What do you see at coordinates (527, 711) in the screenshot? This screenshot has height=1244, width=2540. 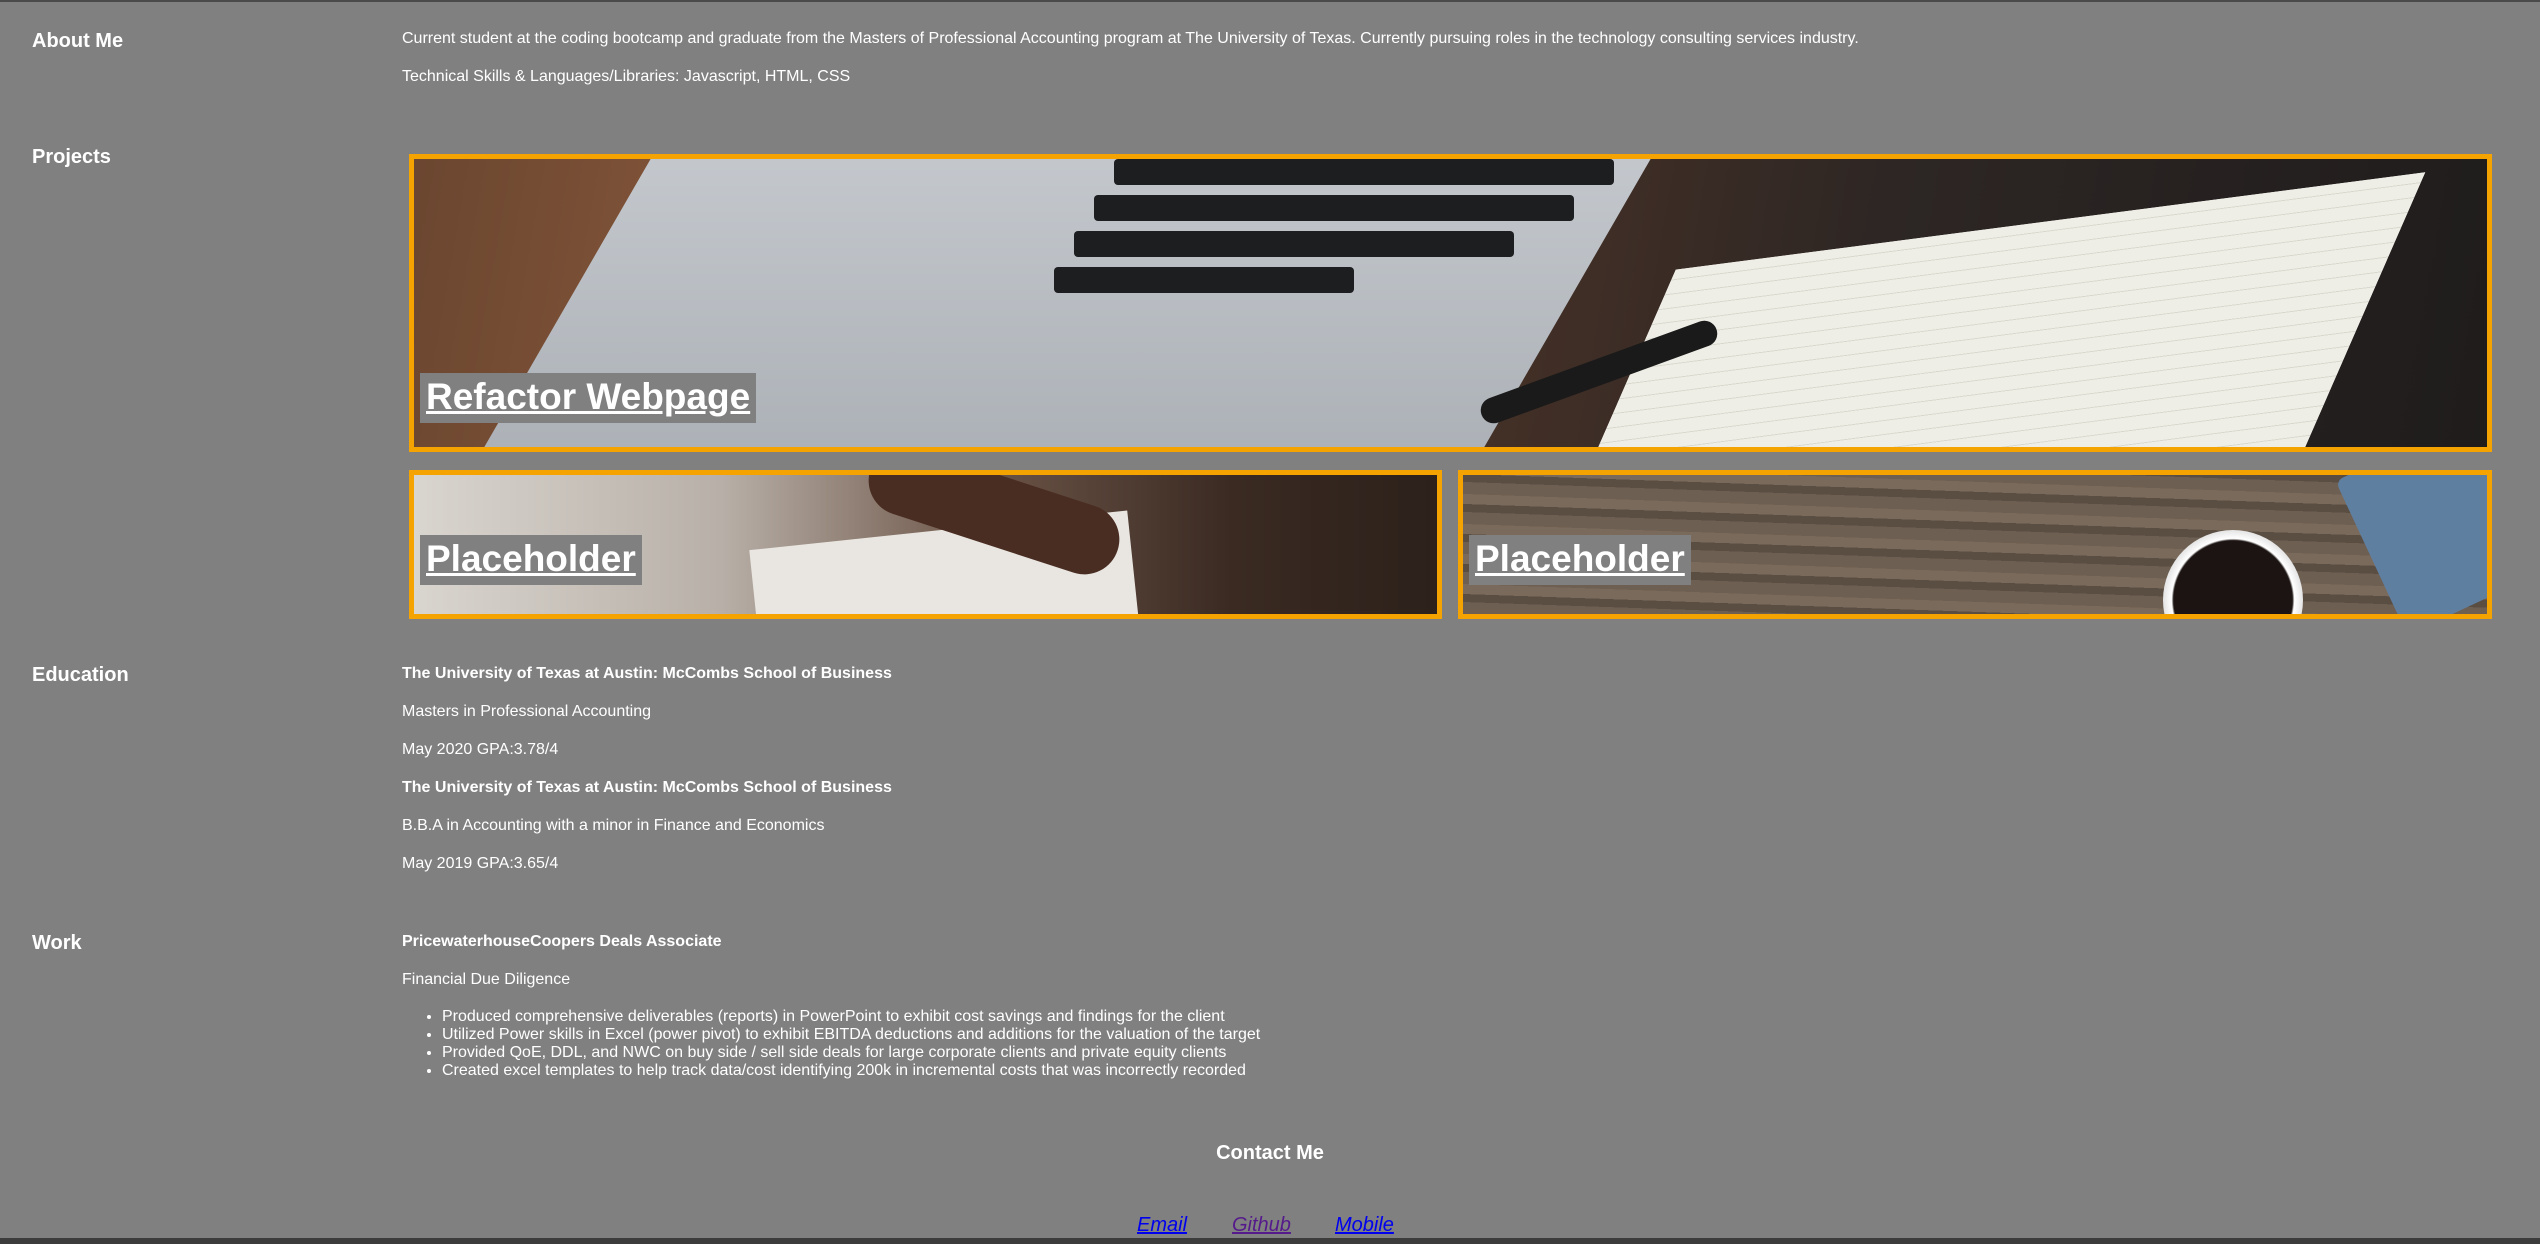 I see `education-degree-1: Masters in Professional Accounting` at bounding box center [527, 711].